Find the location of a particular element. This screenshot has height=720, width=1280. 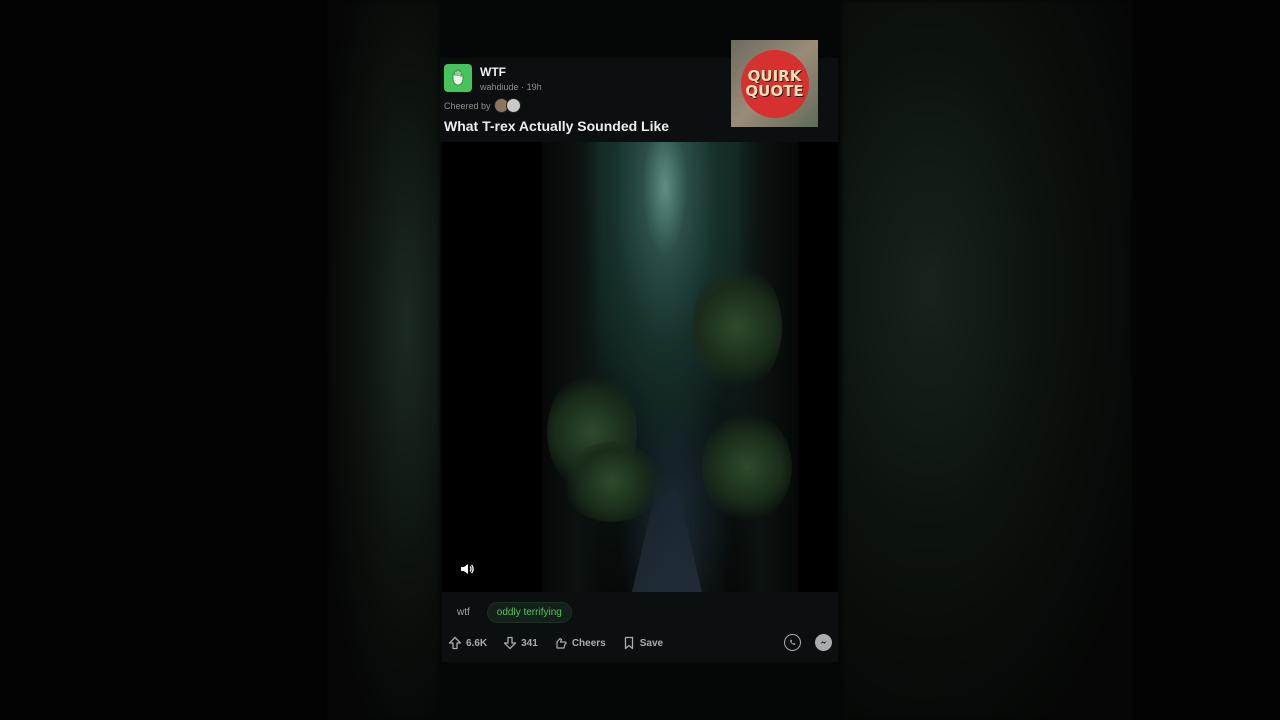

downvote-arrow-icon is located at coordinates (510, 643).